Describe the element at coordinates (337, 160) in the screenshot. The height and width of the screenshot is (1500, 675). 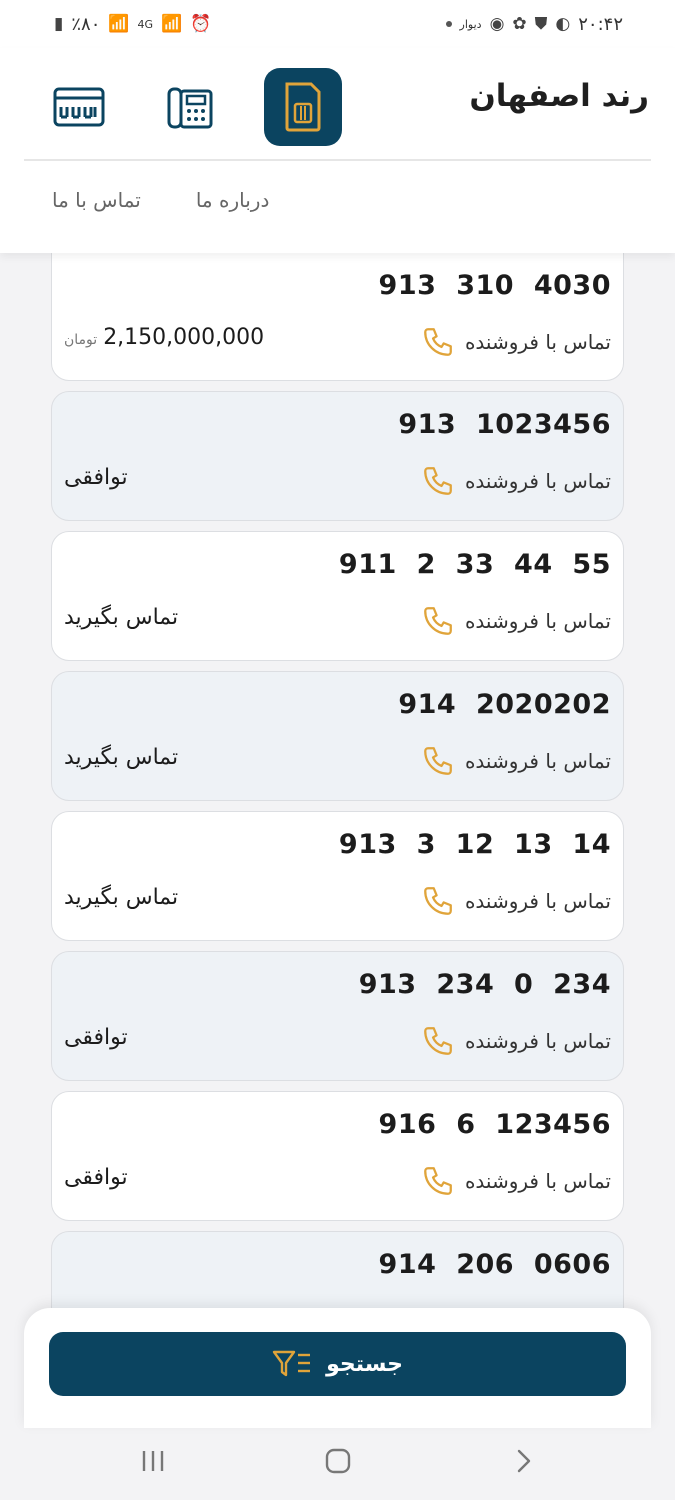
I see `header-divider` at that location.